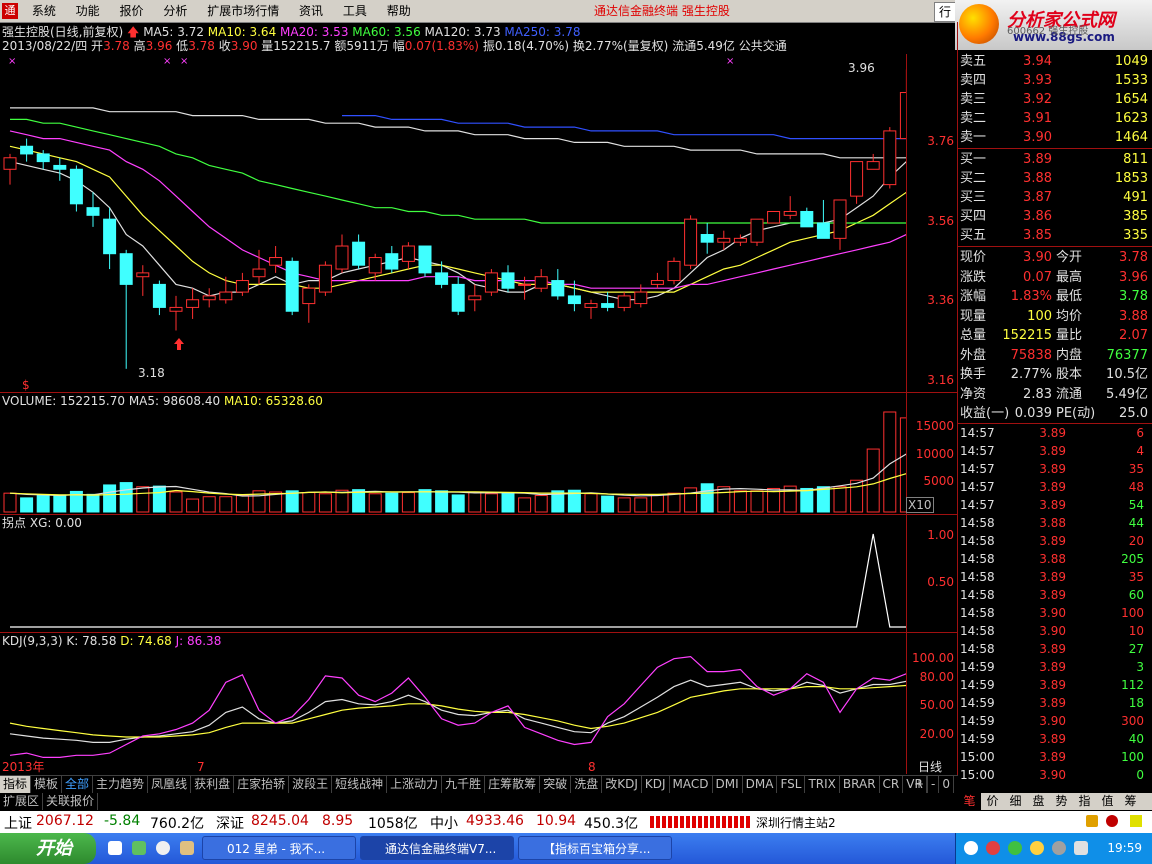  I want to click on tick-row: 15:00 3.90 0, so click(1055, 775).